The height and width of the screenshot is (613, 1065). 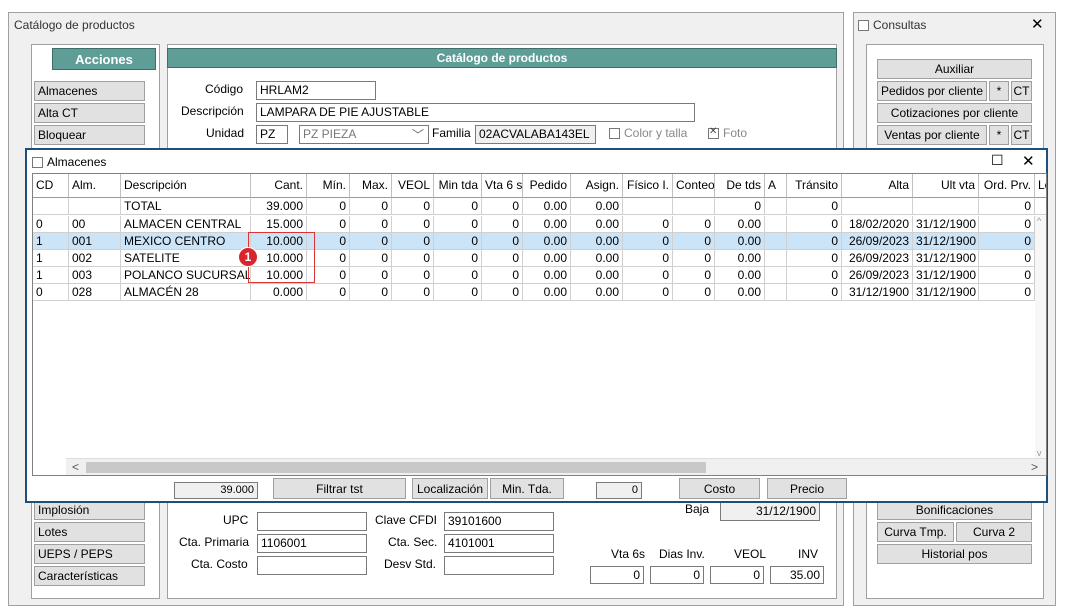 I want to click on grid-cell: 003, so click(x=95, y=275).